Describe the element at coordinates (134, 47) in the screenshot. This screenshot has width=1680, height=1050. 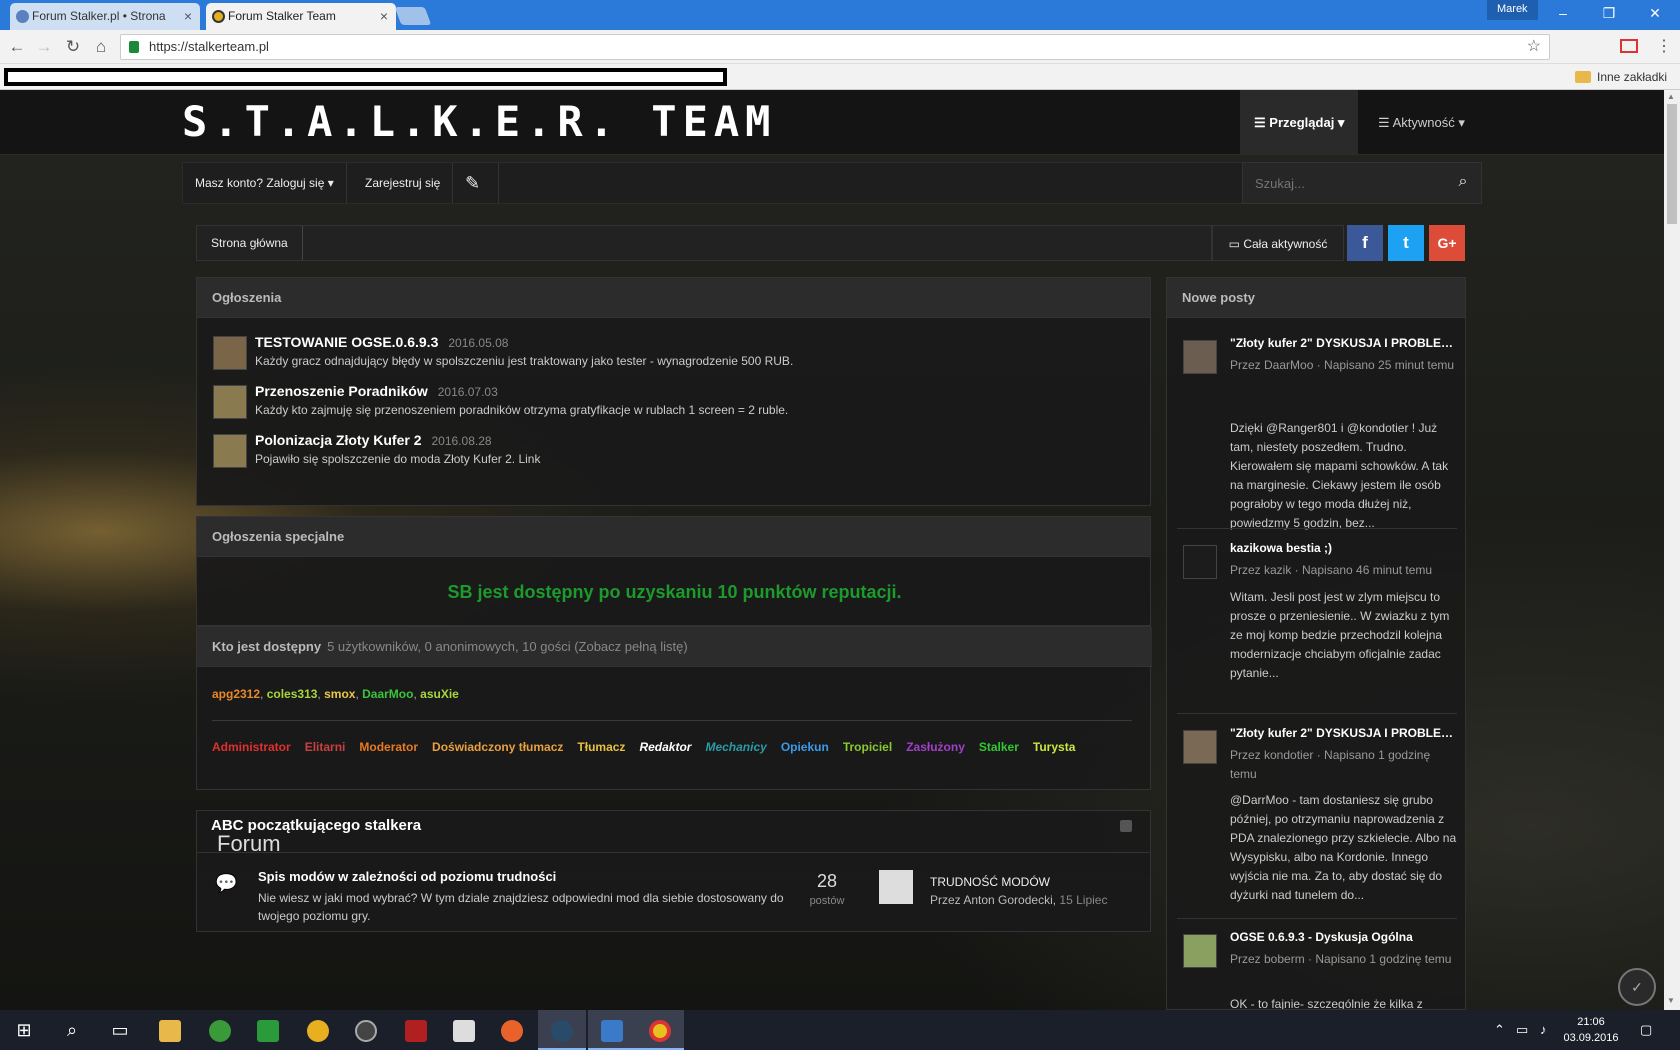
I see `lock-icon` at that location.